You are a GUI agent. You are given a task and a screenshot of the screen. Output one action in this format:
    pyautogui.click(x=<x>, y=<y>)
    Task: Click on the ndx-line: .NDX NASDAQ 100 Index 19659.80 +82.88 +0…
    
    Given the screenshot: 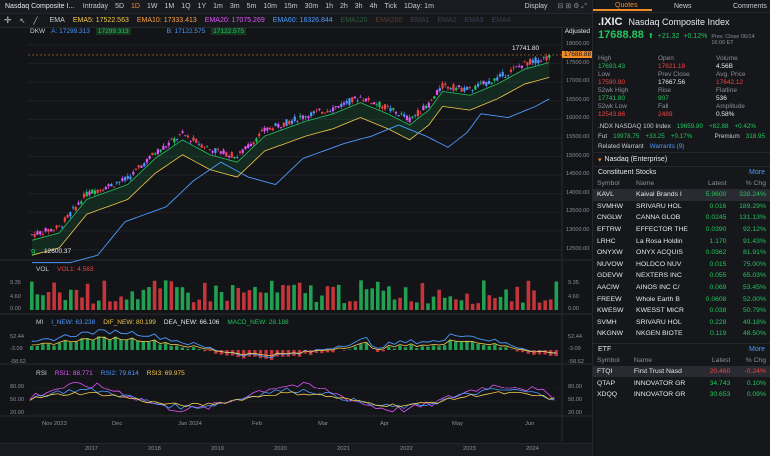 What is the action you would take?
    pyautogui.click(x=681, y=126)
    